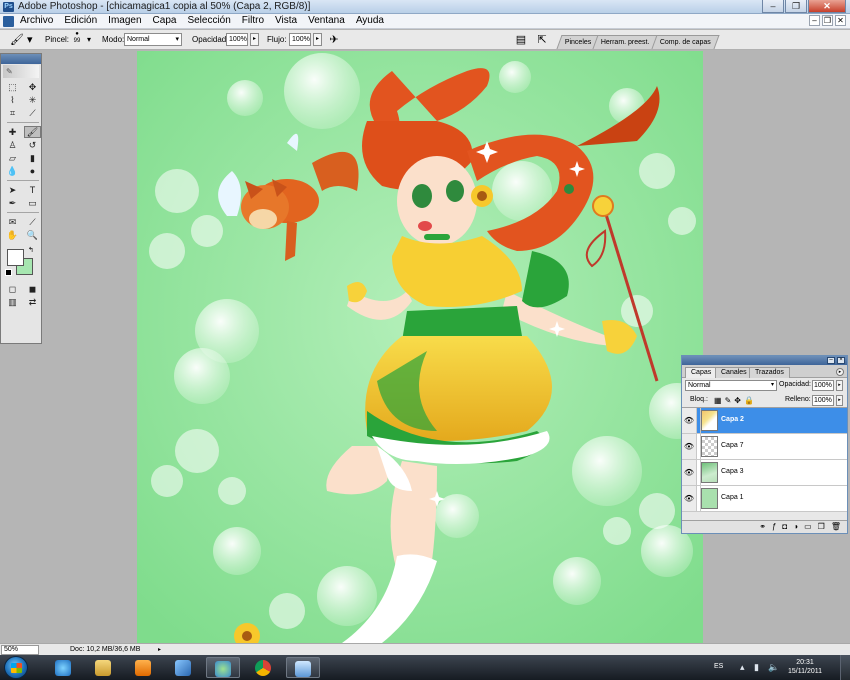 Image resolution: width=850 pixels, height=680 pixels. Describe the element at coordinates (840, 372) in the screenshot. I see `panel-menu-button: ▸` at that location.